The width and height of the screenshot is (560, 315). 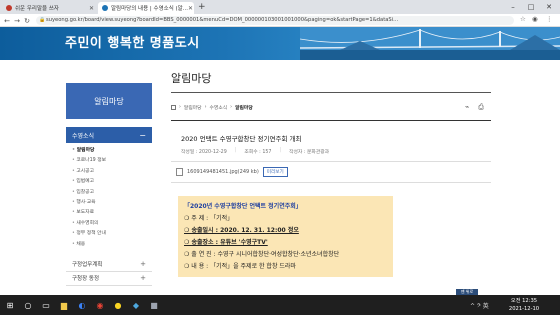 I want to click on post-views: 조회수 : 157, so click(x=258, y=152).